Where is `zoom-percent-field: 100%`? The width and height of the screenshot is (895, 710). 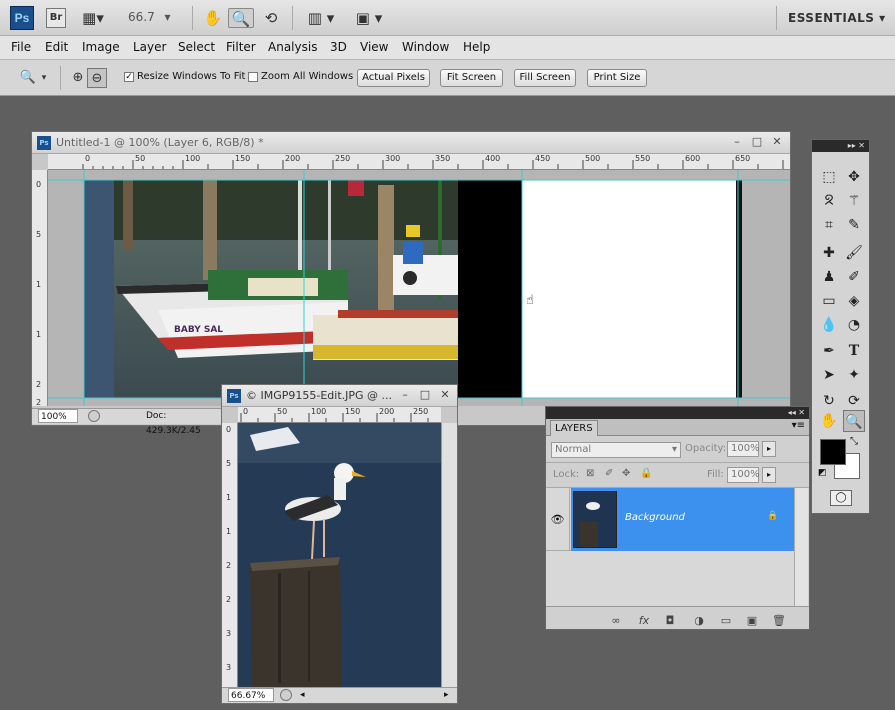
zoom-percent-field: 100% is located at coordinates (58, 416).